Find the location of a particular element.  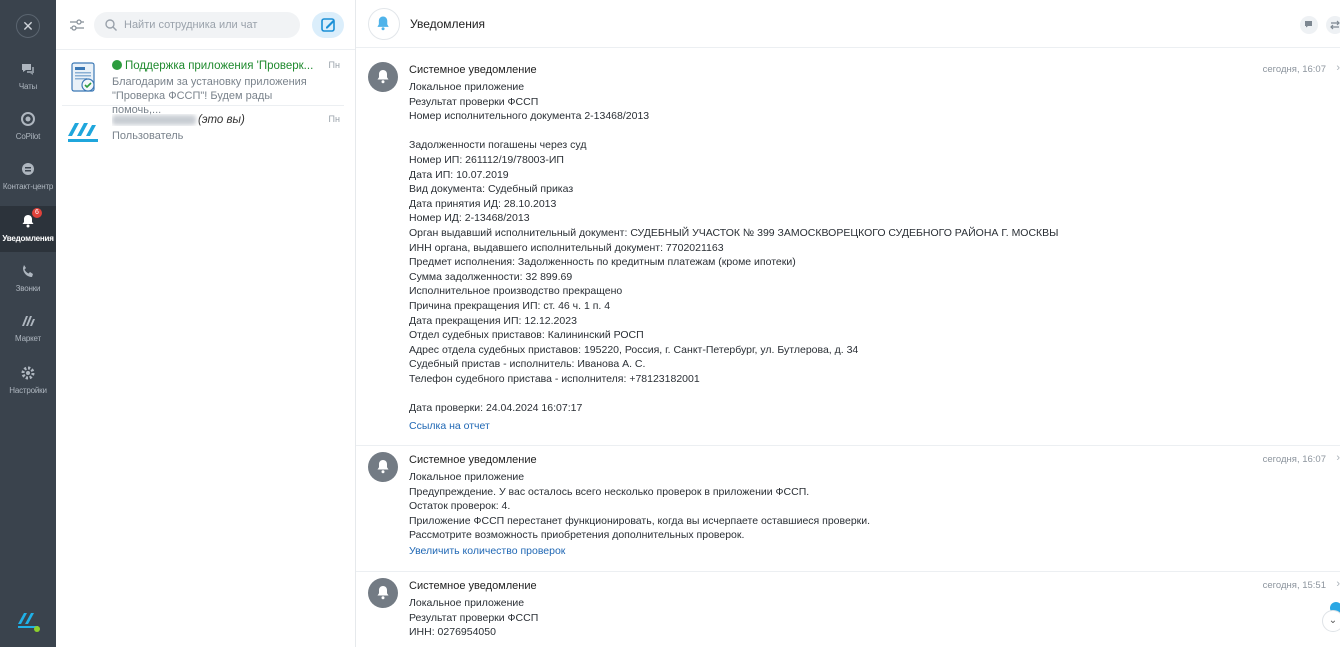

search-icon is located at coordinates (111, 25).